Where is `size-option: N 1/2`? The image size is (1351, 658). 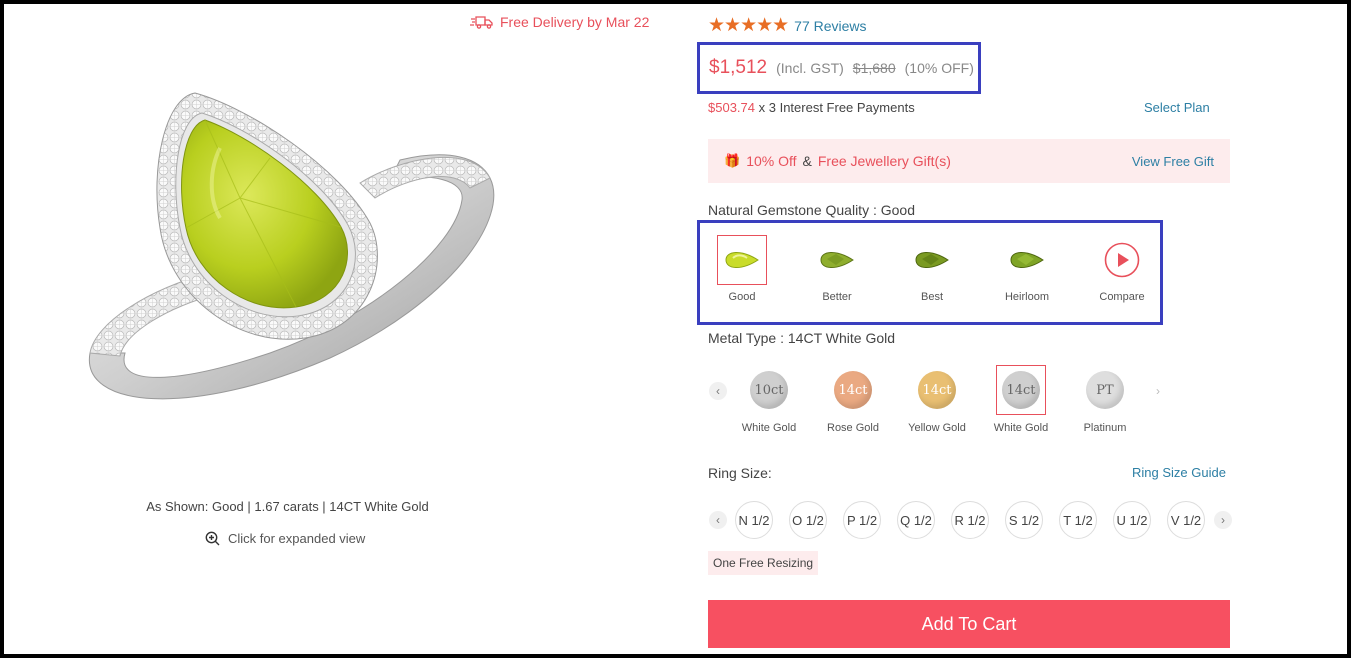
size-option: N 1/2 is located at coordinates (754, 520).